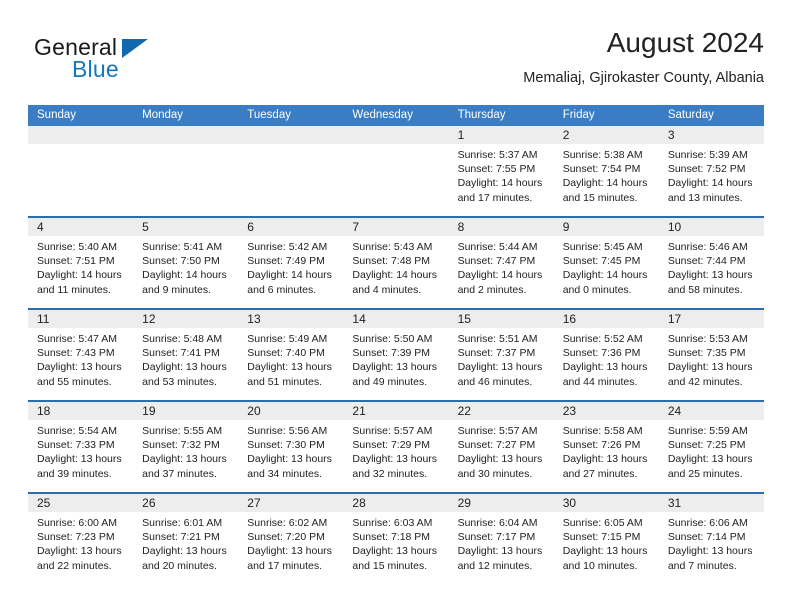 This screenshot has width=792, height=612. What do you see at coordinates (566, 227) in the screenshot?
I see `day-number: 9` at bounding box center [566, 227].